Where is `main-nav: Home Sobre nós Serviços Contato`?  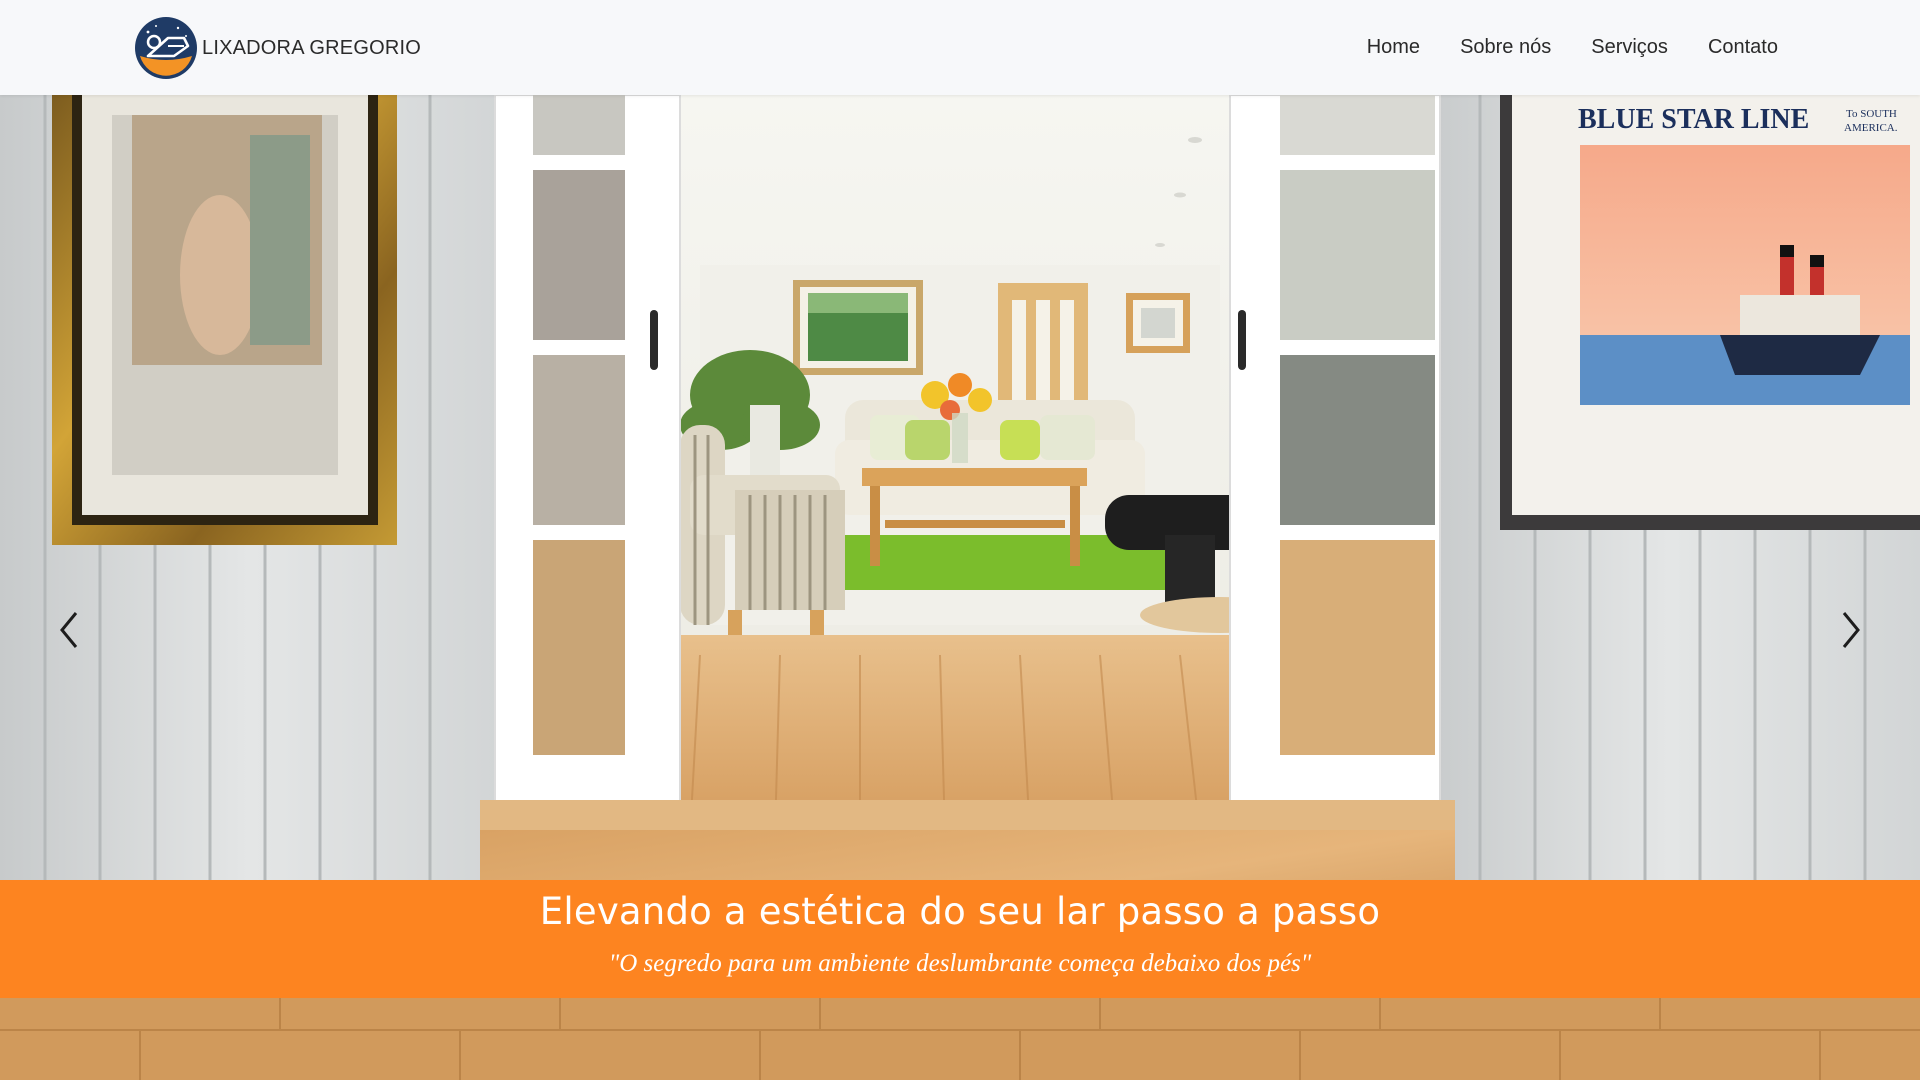 main-nav: Home Sobre nós Serviços Contato is located at coordinates (1572, 47).